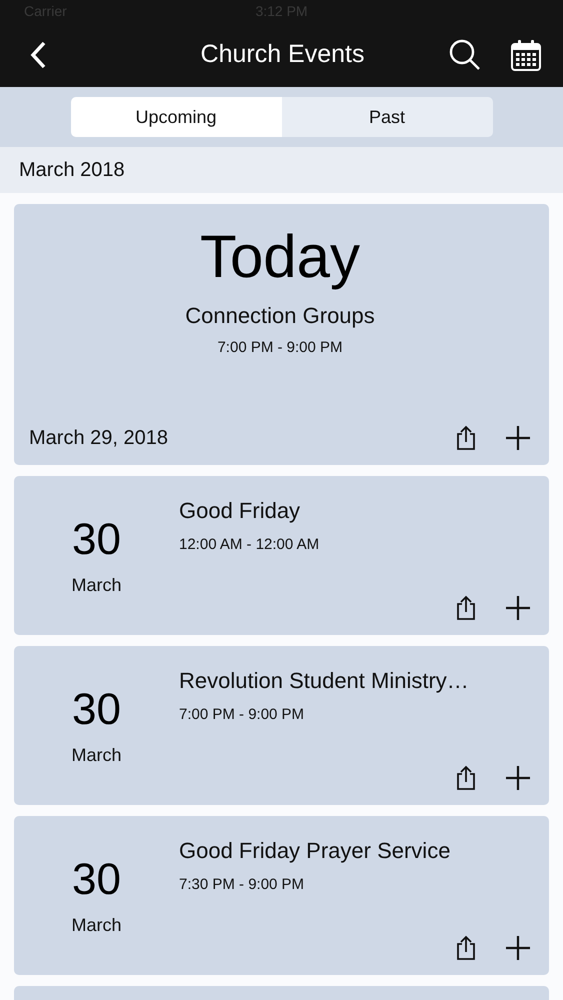 The image size is (563, 1000). I want to click on month-header: March 2018, so click(281, 170).